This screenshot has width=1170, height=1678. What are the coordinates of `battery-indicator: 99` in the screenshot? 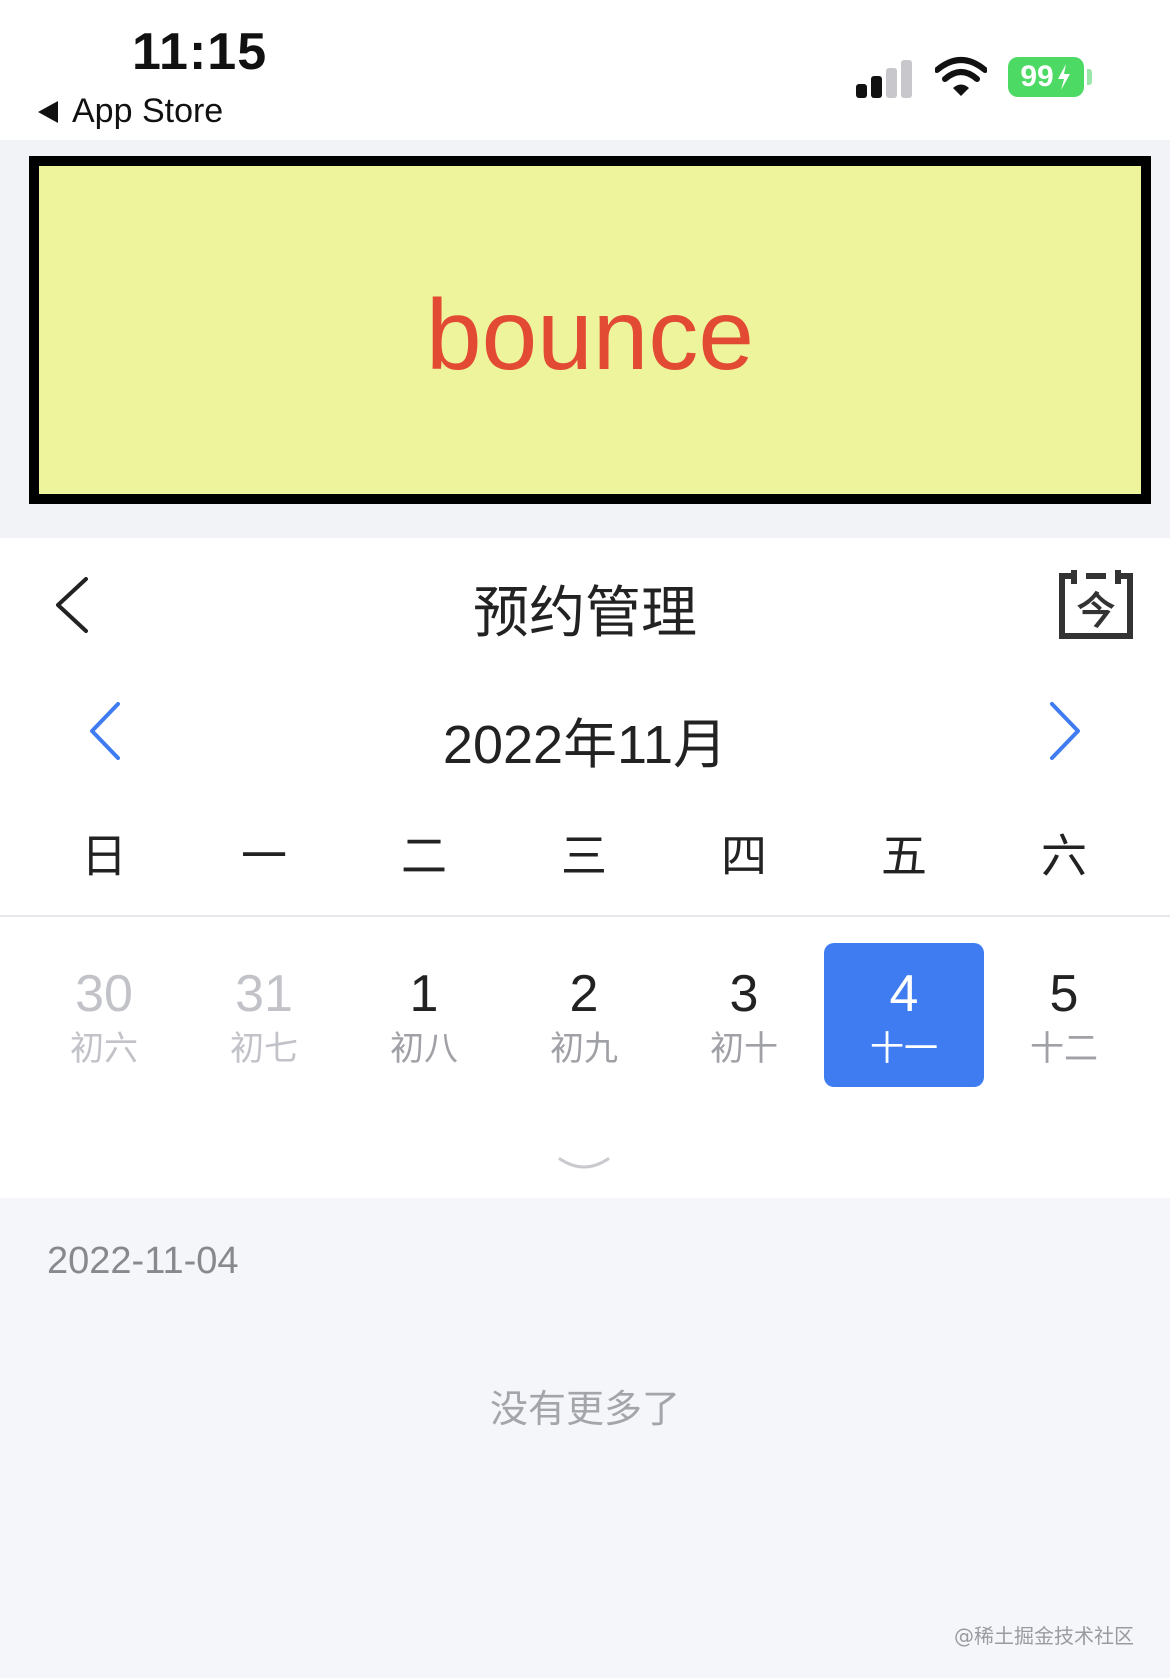 It's located at (1046, 77).